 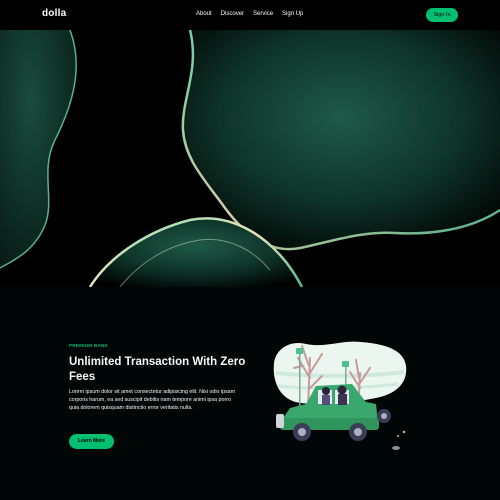 I want to click on topline-label: PREMIUM BANK, so click(x=89, y=345).